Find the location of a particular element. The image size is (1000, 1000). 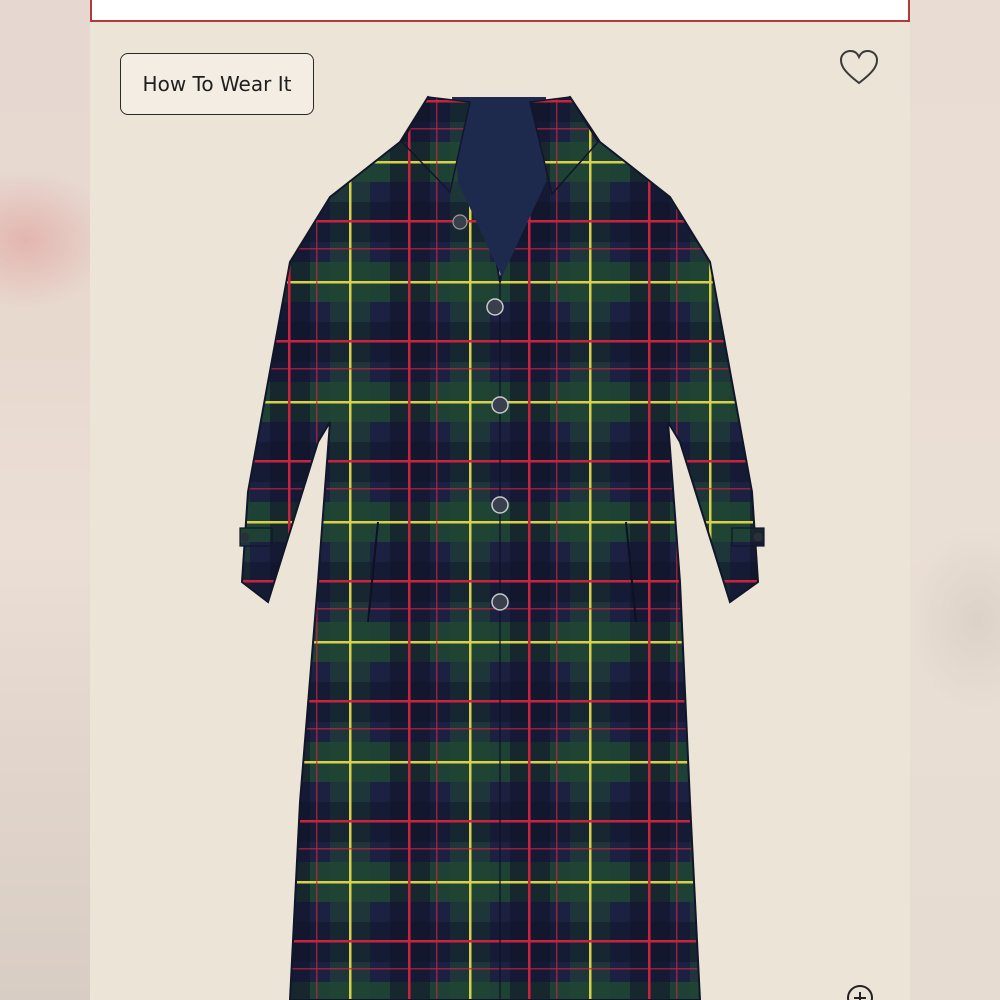

zoom-plus-icon is located at coordinates (860, 992).